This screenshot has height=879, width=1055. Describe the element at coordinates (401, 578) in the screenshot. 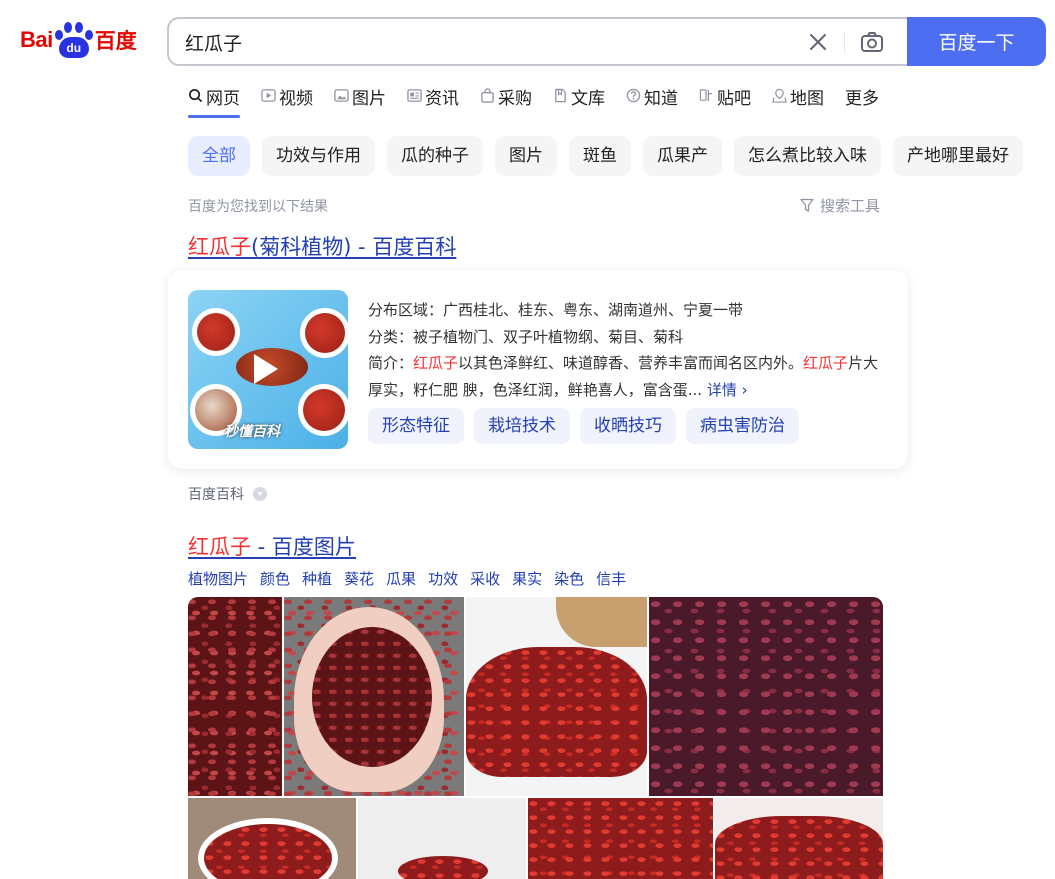

I see `image-tag: 瓜果` at that location.